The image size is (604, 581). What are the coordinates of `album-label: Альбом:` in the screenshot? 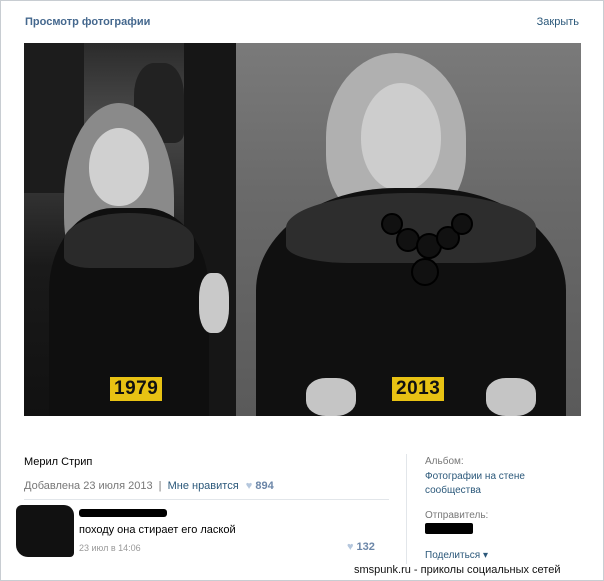 It's located at (444, 461).